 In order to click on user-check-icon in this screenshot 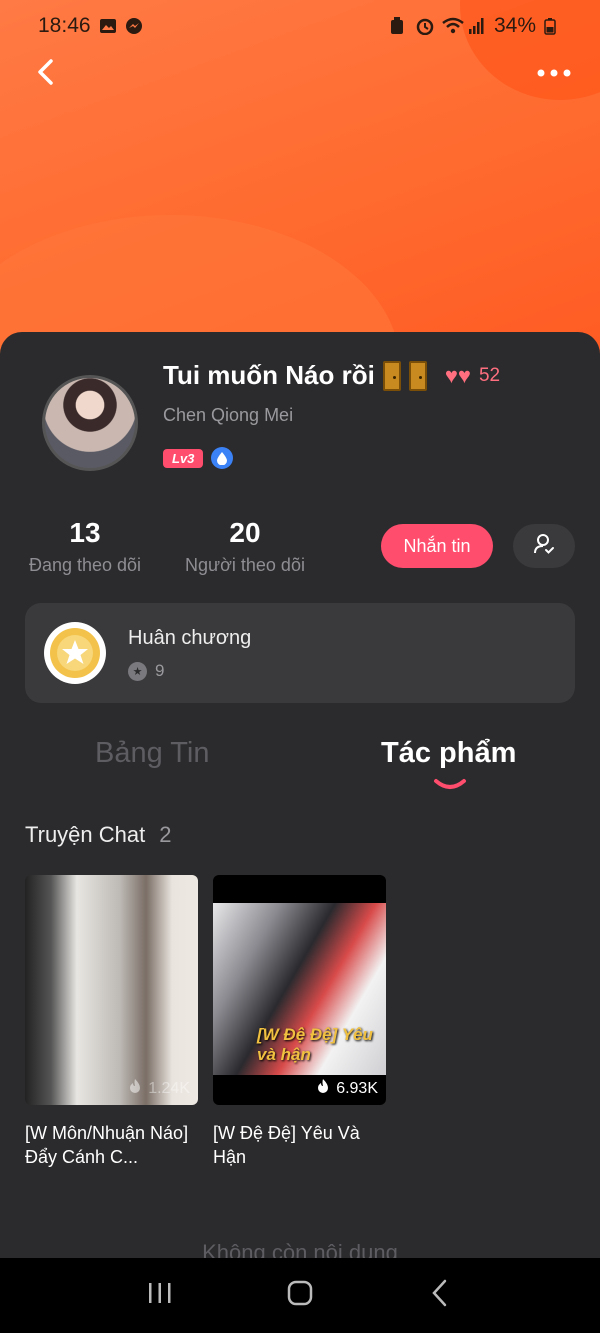, I will do `click(544, 546)`.